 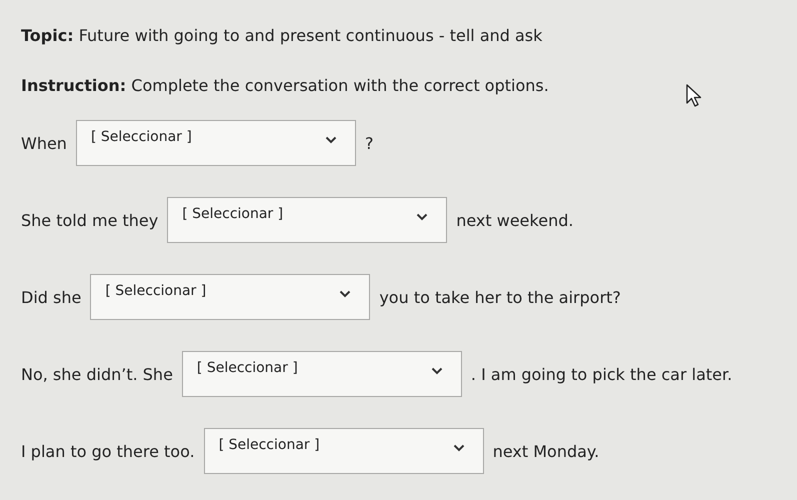 I want to click on sentence-text: you to take her to the airport?, so click(x=500, y=297).